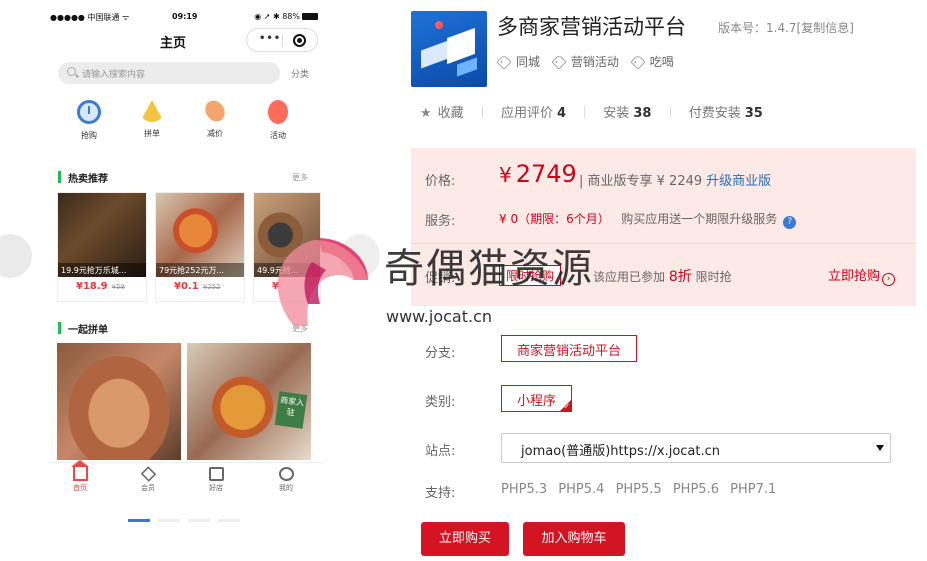 This screenshot has height=561, width=927. What do you see at coordinates (569, 348) in the screenshot?
I see `branch-option: 商家营销活动平台` at bounding box center [569, 348].